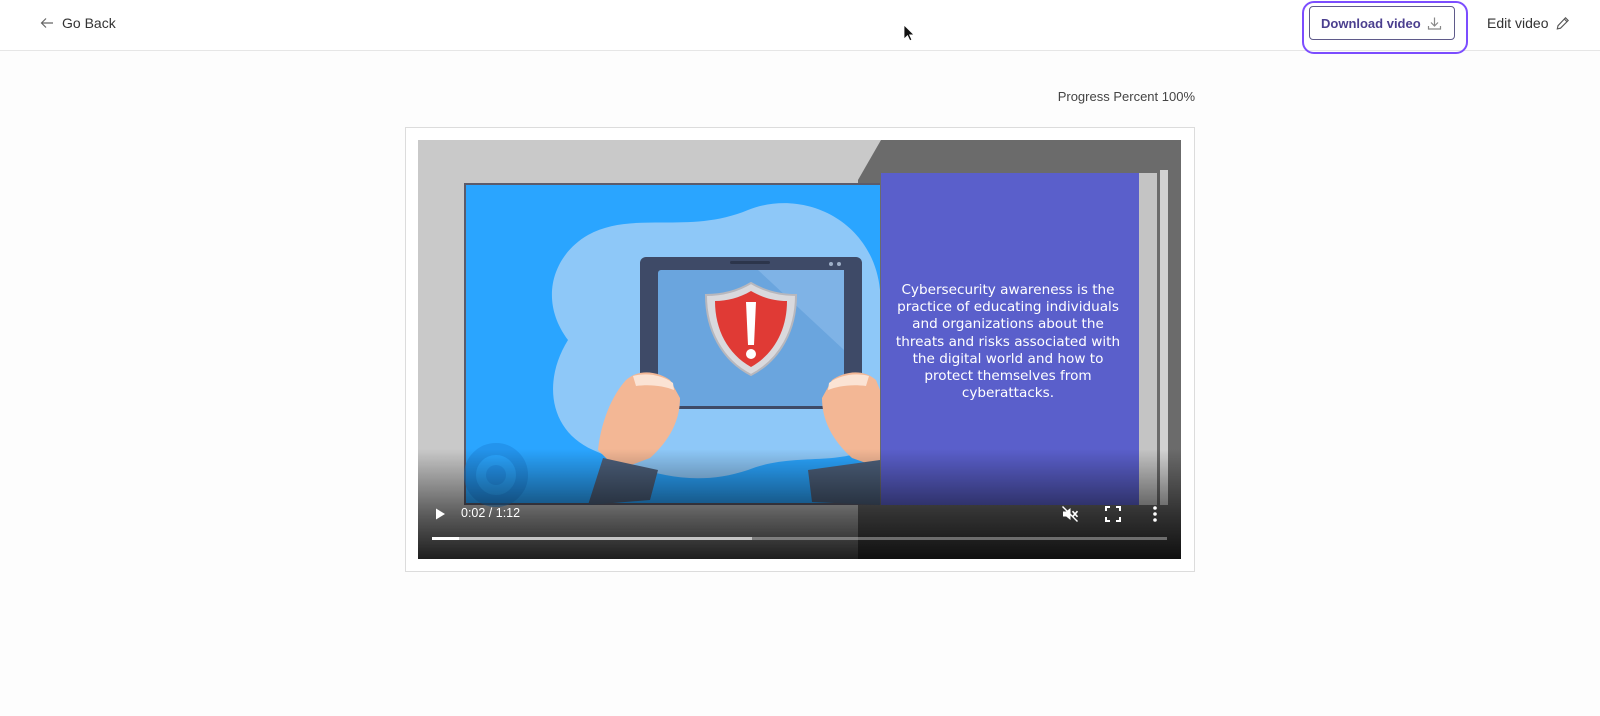 This screenshot has height=716, width=1600. I want to click on time-display: 0:02 / 1:12, so click(491, 513).